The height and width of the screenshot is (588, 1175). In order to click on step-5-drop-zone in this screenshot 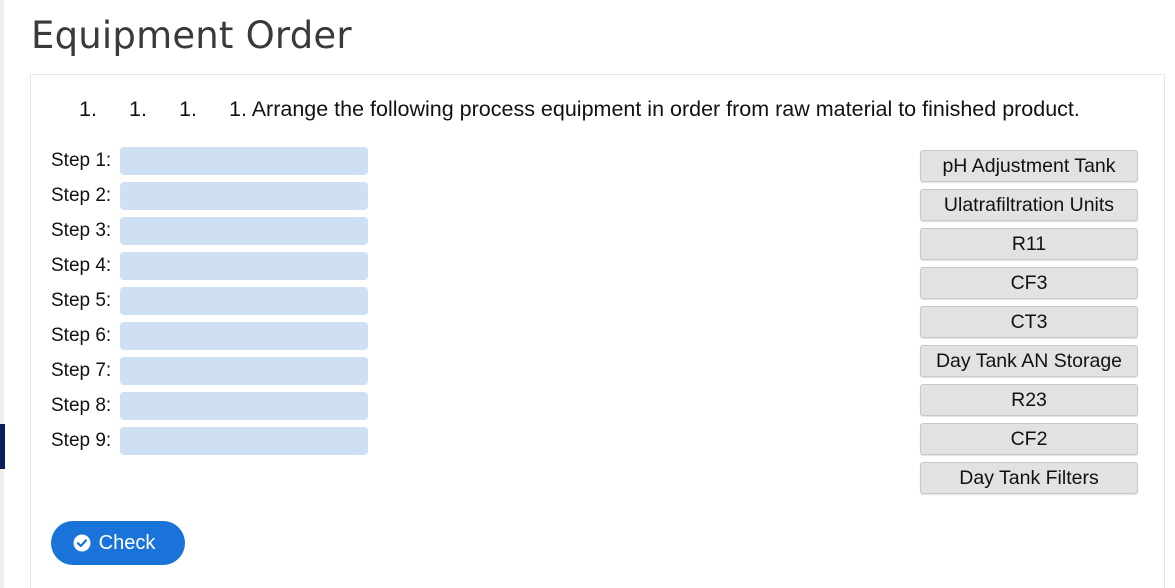, I will do `click(244, 301)`.